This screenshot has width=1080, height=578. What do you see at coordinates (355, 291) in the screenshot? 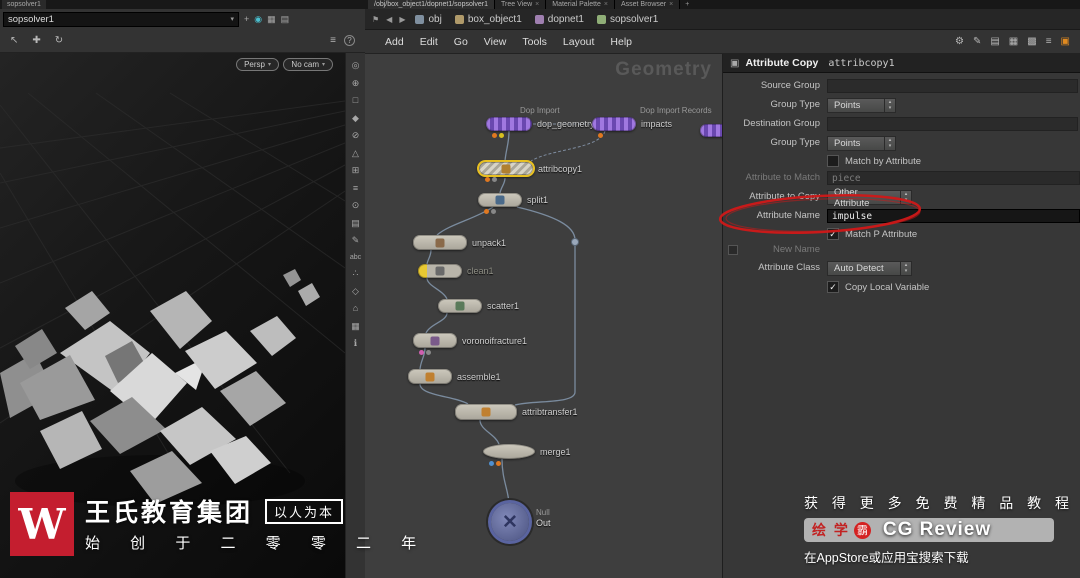
I see `wireframe-icon: ◇` at bounding box center [355, 291].